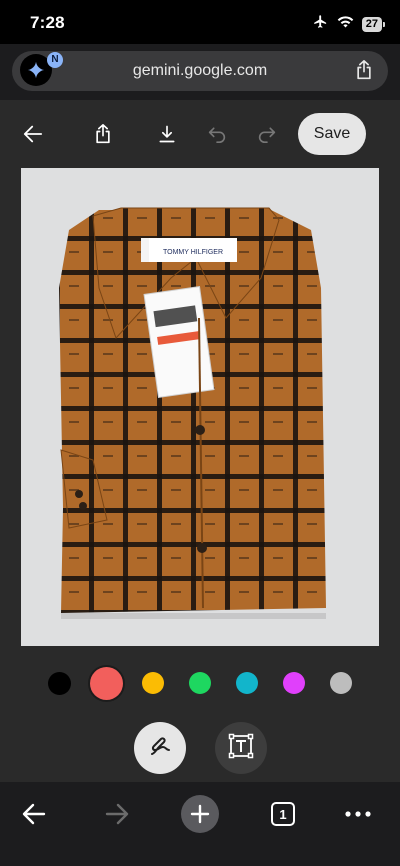  I want to click on text-box-icon, so click(241, 748).